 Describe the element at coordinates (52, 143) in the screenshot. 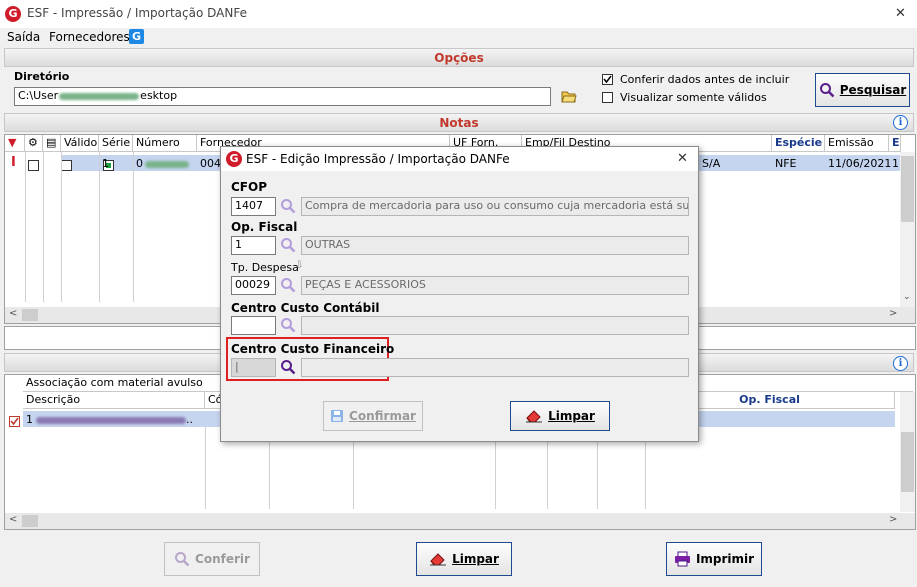

I see `list-icon-header: ▤` at that location.